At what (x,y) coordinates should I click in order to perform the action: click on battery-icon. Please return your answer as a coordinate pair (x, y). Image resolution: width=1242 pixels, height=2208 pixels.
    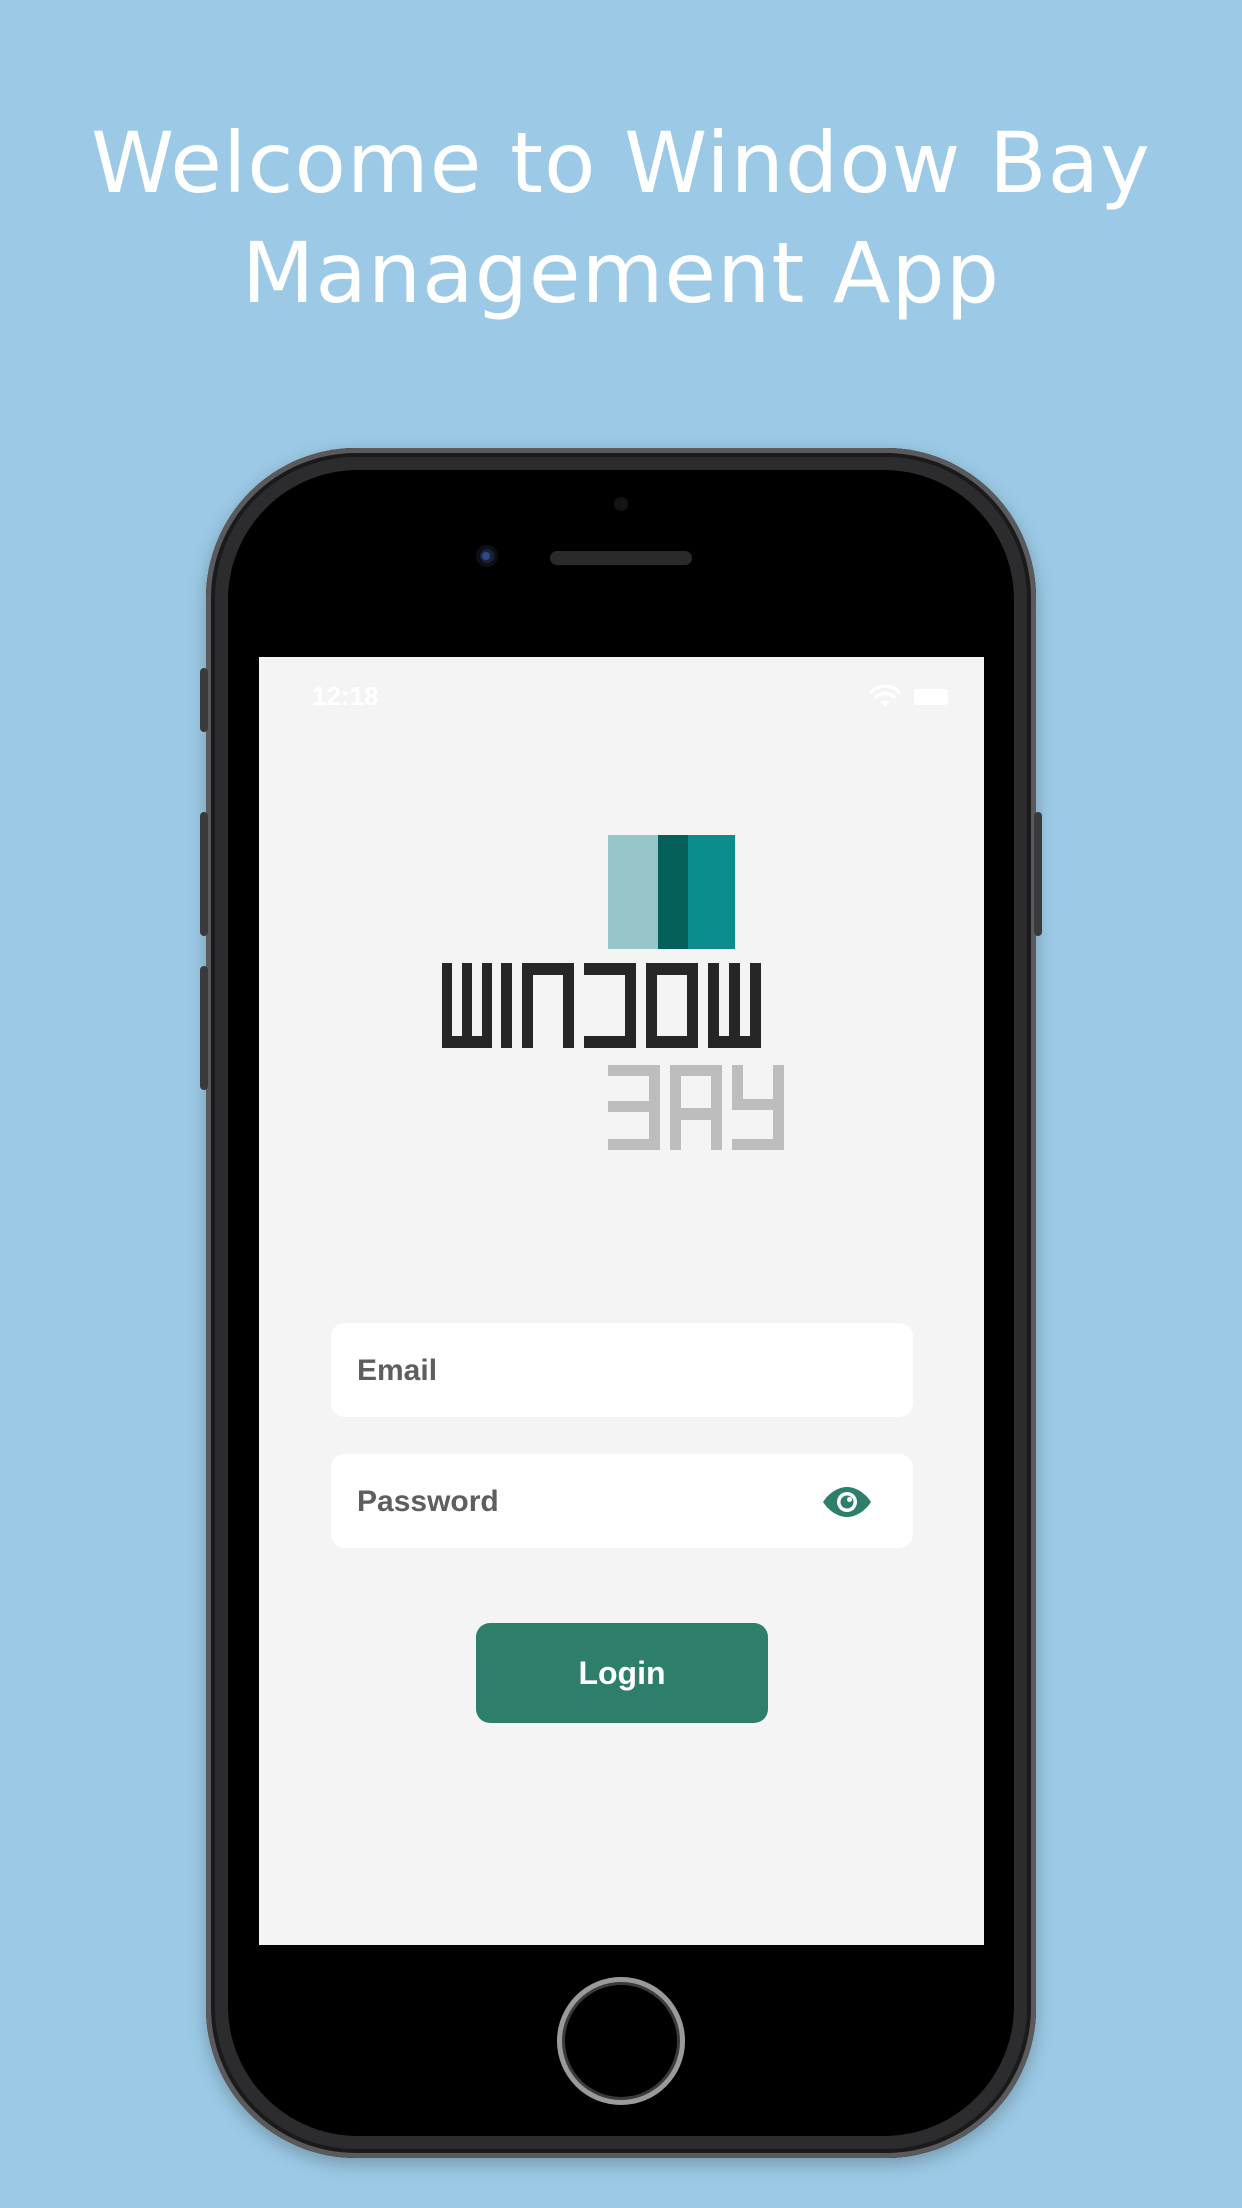
    Looking at the image, I should click on (931, 697).